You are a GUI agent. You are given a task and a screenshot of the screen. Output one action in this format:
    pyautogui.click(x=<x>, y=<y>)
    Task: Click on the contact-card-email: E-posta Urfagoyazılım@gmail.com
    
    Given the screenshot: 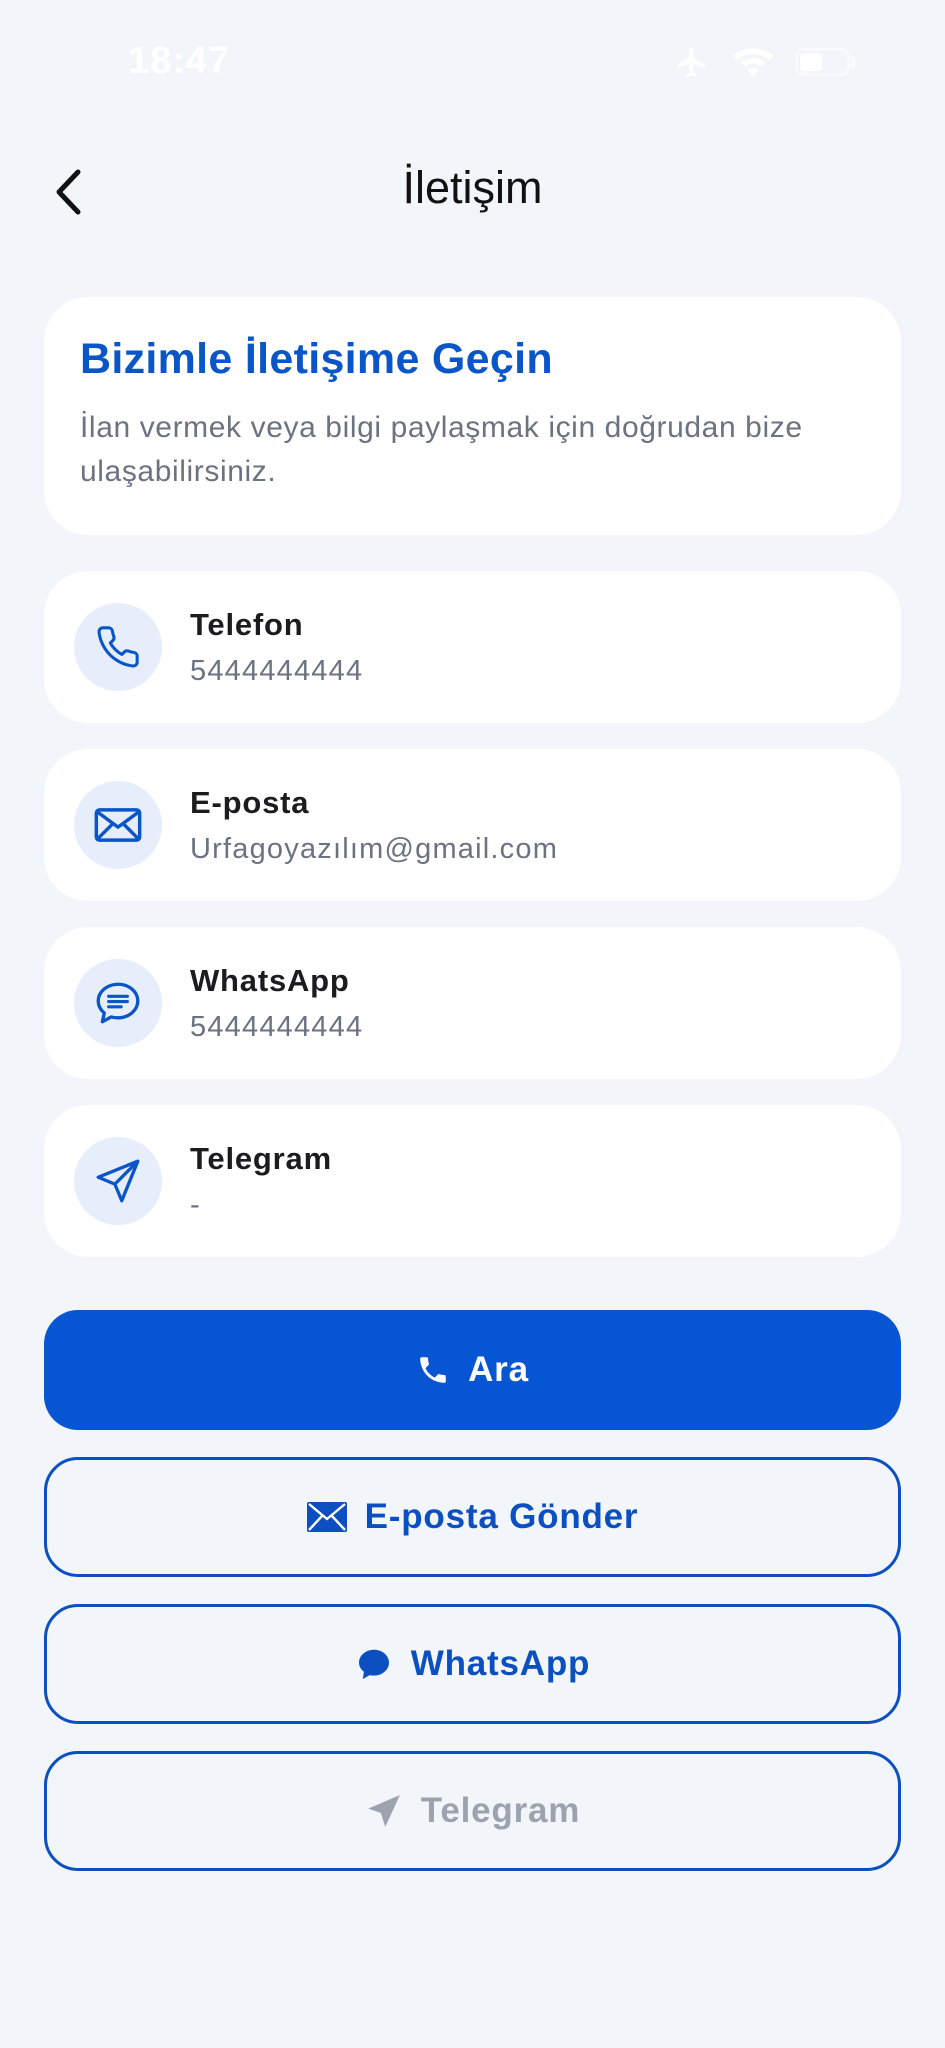 What is the action you would take?
    pyautogui.click(x=472, y=825)
    